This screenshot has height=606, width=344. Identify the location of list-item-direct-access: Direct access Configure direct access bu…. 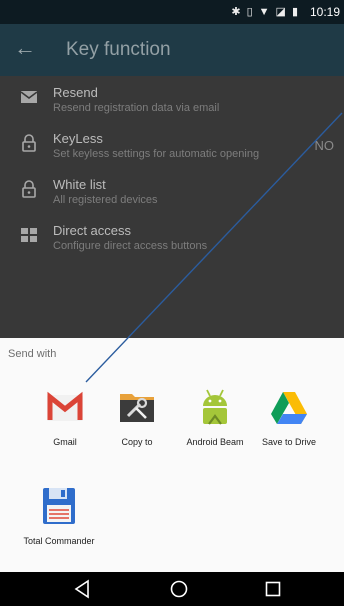
(172, 241).